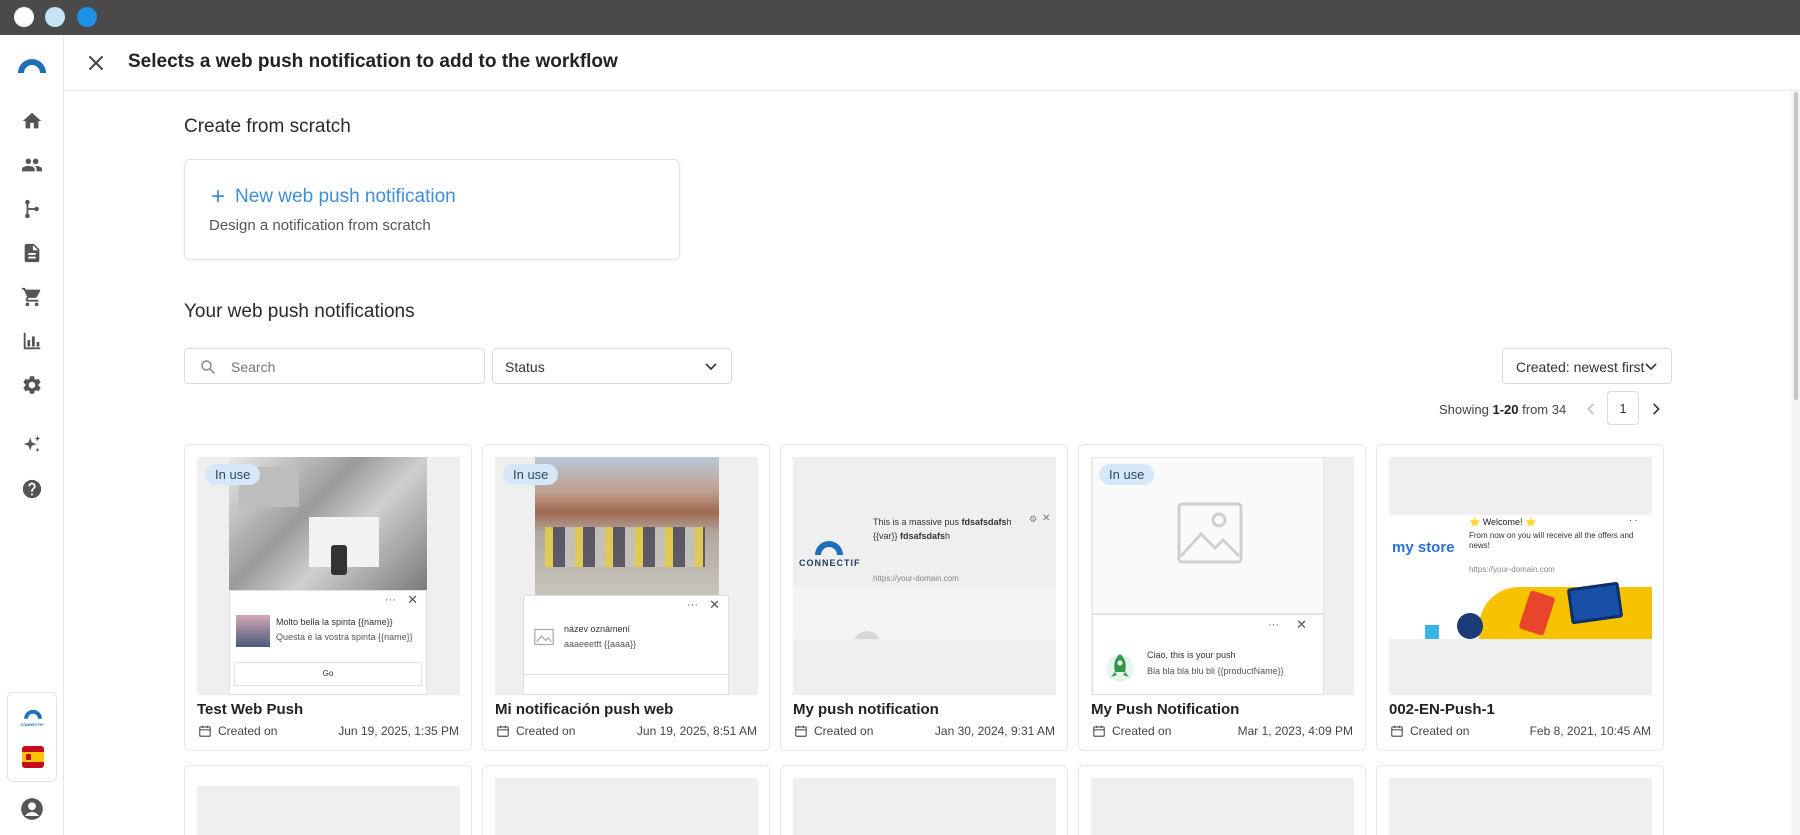 The width and height of the screenshot is (1800, 835). Describe the element at coordinates (696, 731) in the screenshot. I see `created-date: Jun 19, 2025, 8:51 AM` at that location.